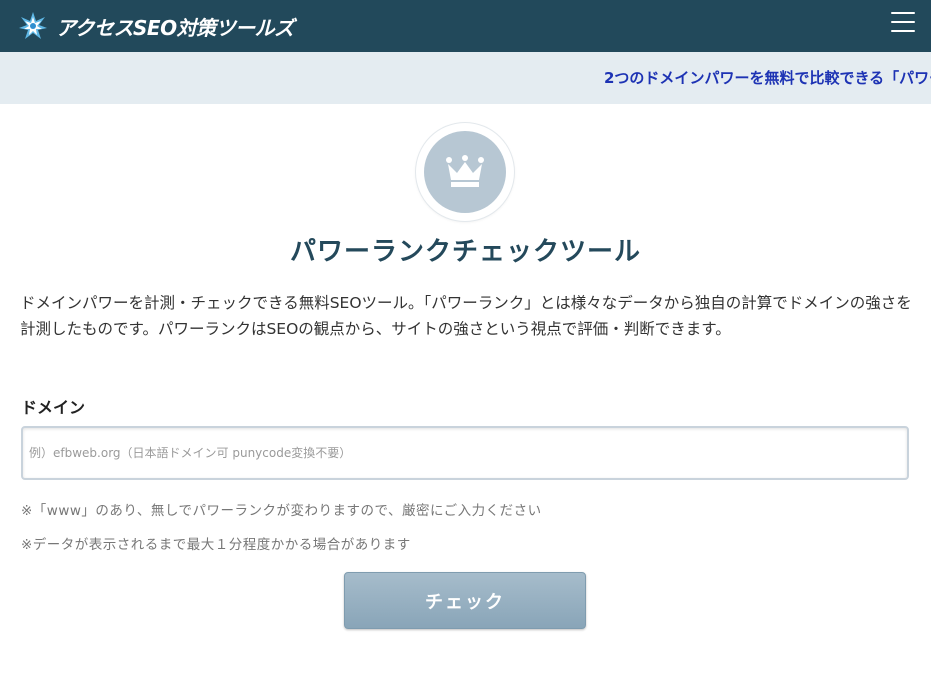  Describe the element at coordinates (465, 252) in the screenshot. I see `page-title: パワーランクチェックツール` at that location.